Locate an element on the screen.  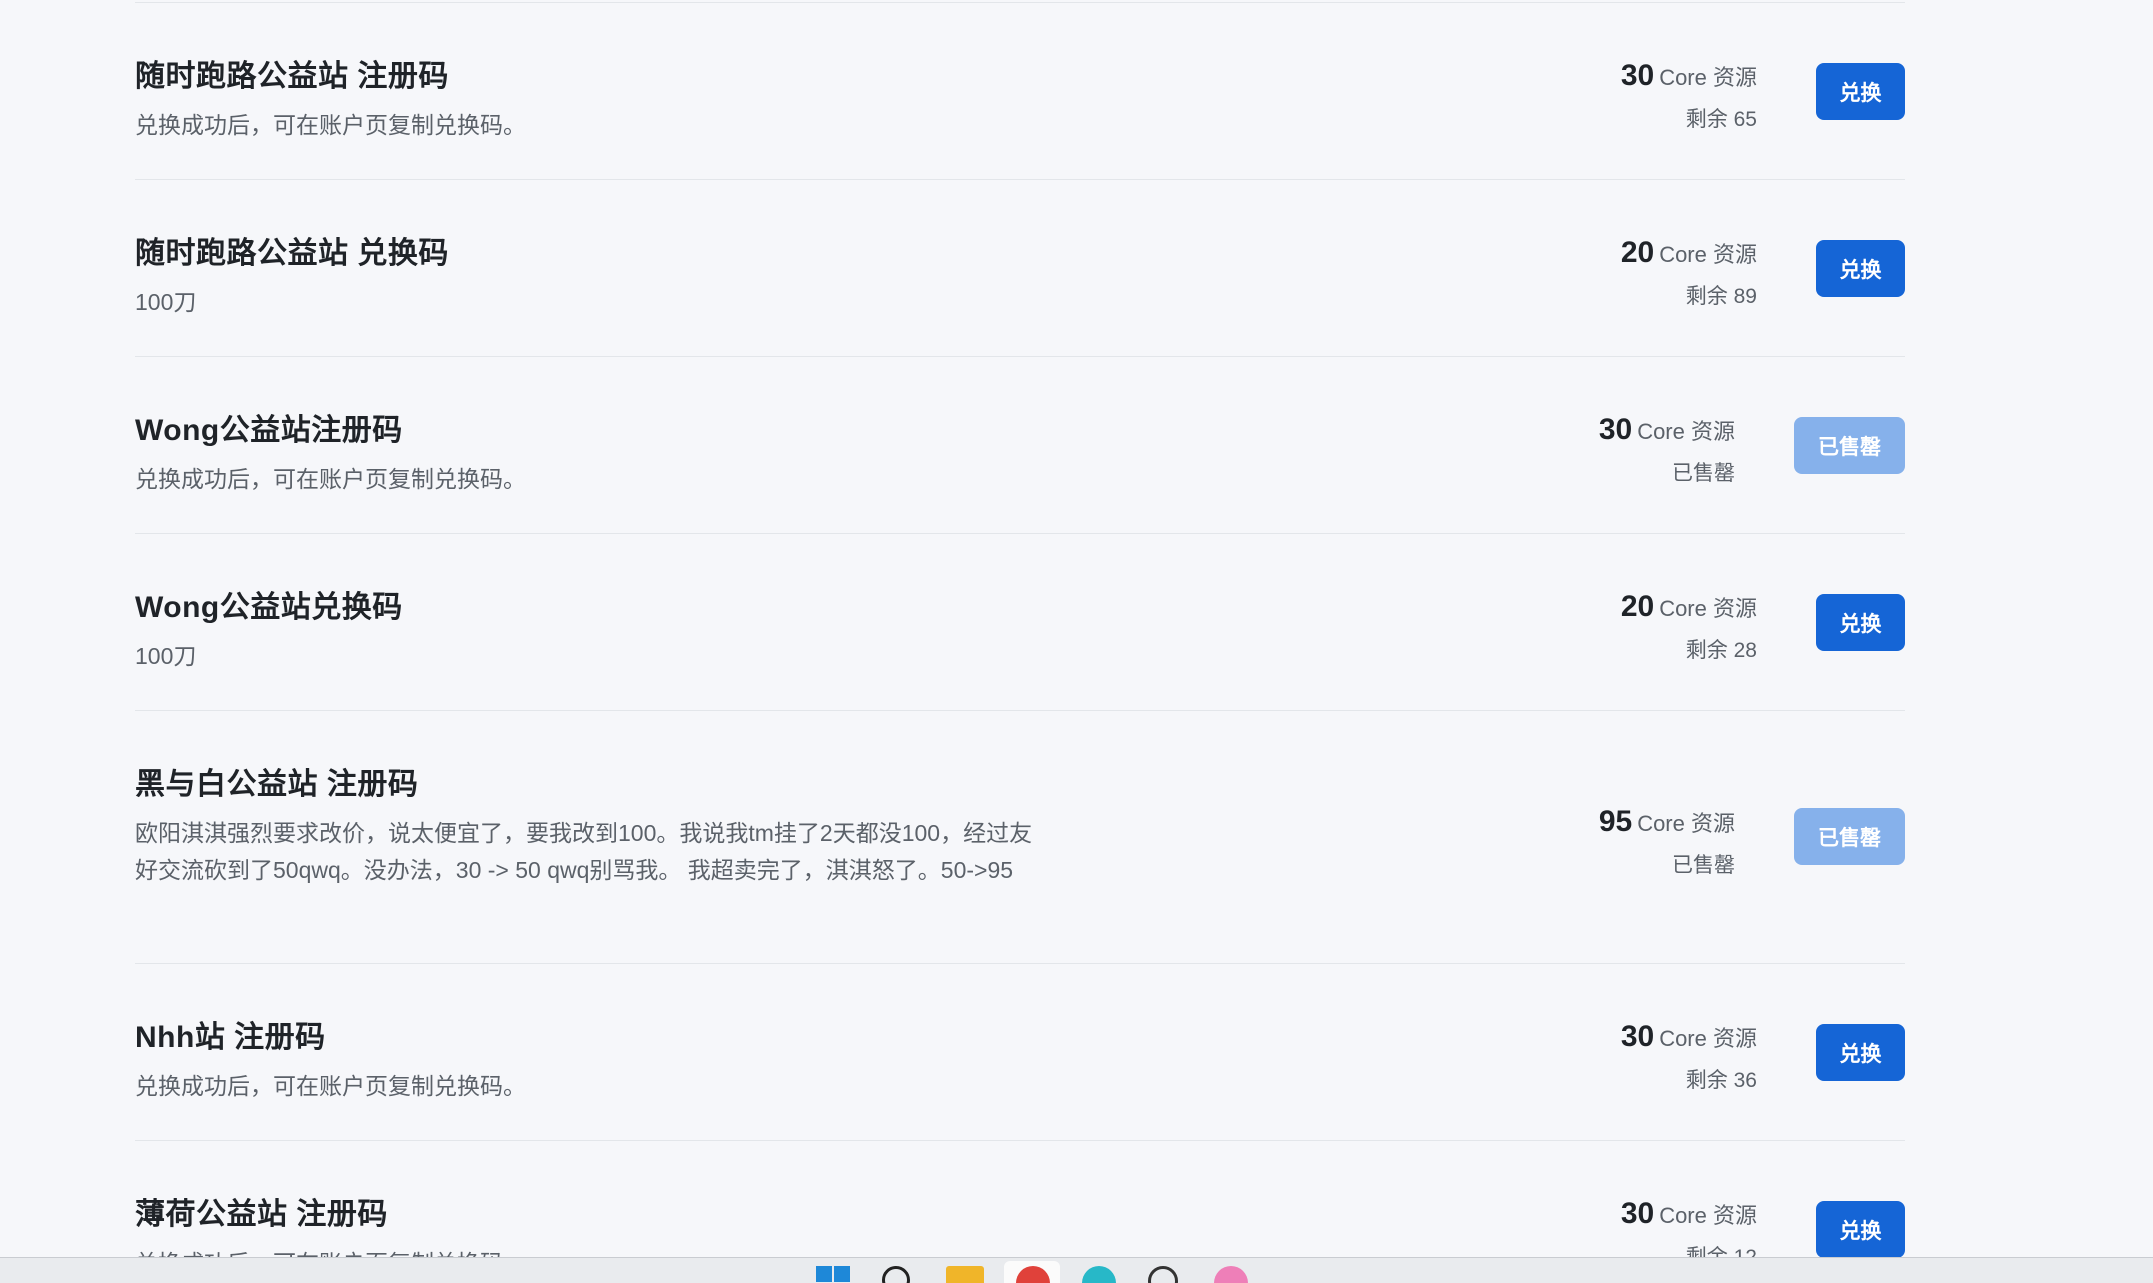
stock-status: 剩余 89 is located at coordinates (1721, 296).